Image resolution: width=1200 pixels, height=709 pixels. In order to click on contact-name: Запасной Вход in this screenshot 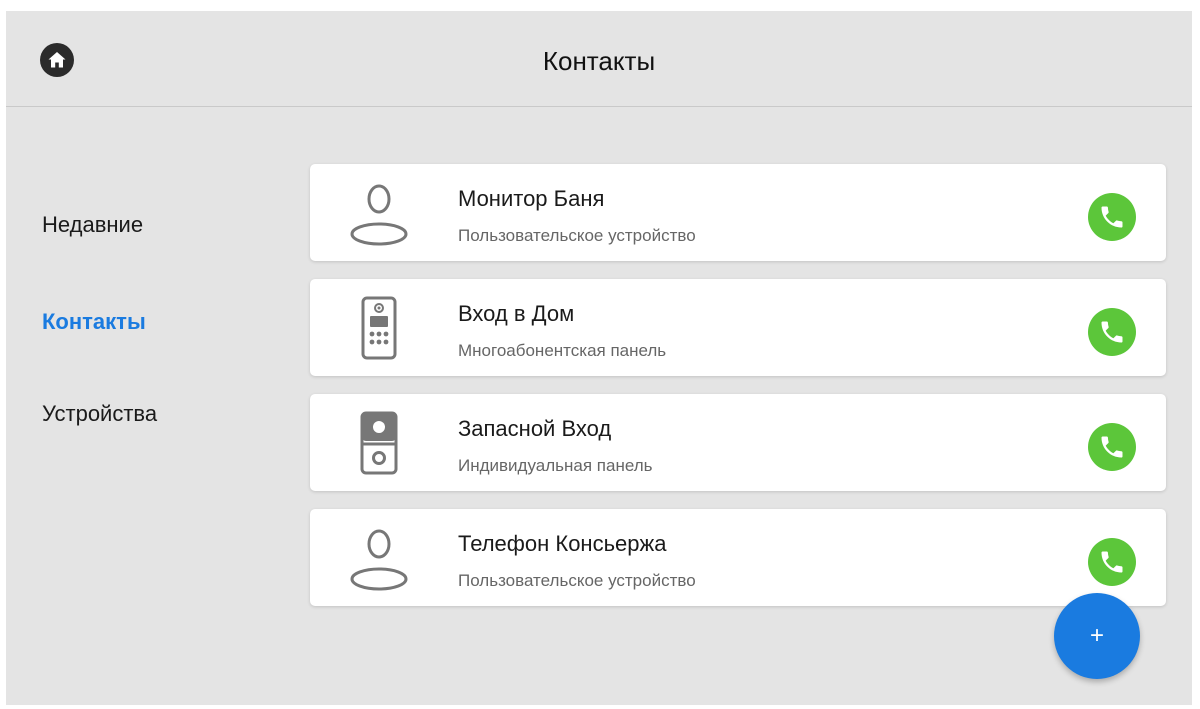, I will do `click(535, 428)`.